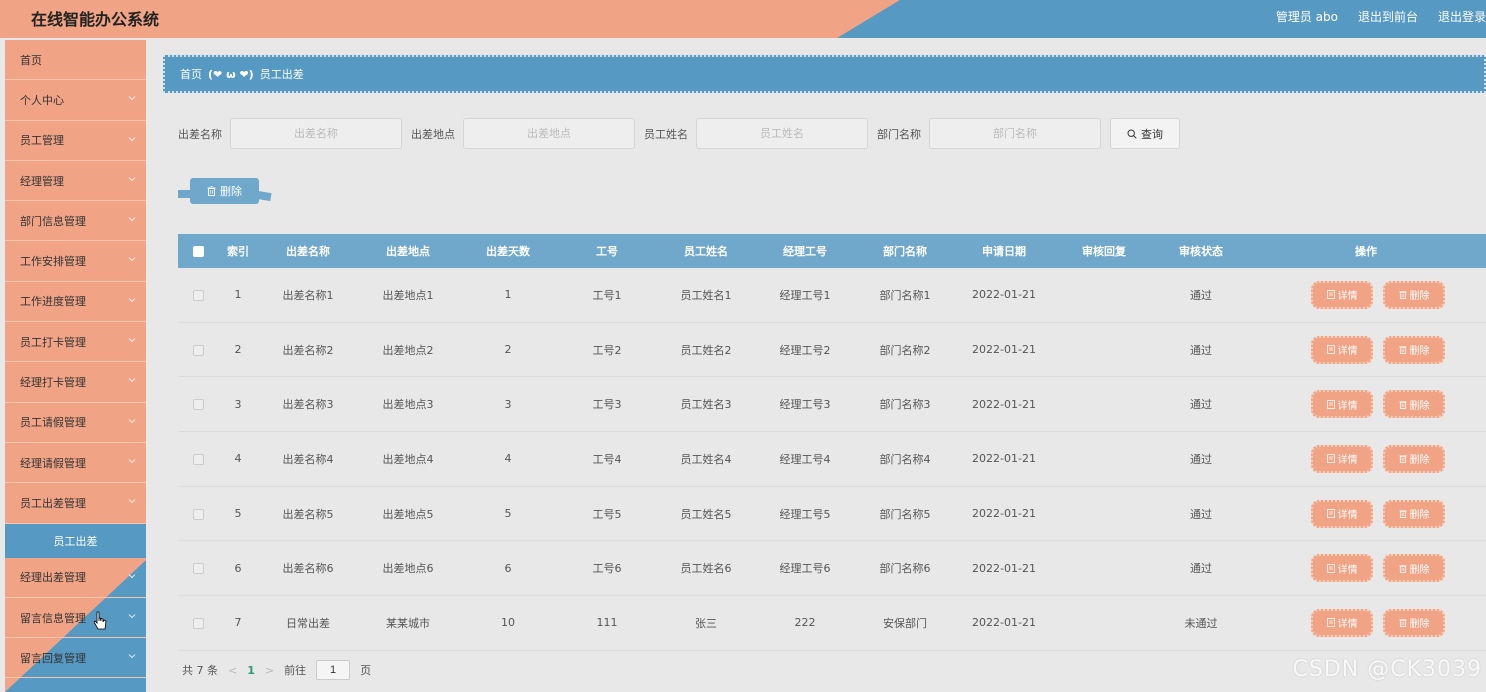  Describe the element at coordinates (549, 133) in the screenshot. I see `trip-location-input` at that location.